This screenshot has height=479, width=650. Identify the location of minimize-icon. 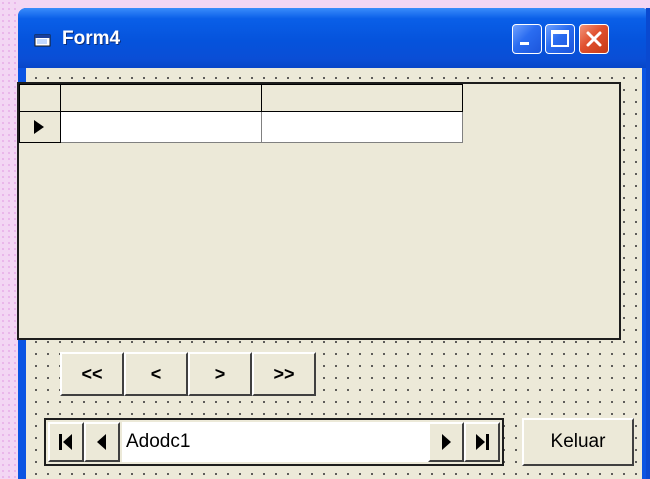
(524, 43).